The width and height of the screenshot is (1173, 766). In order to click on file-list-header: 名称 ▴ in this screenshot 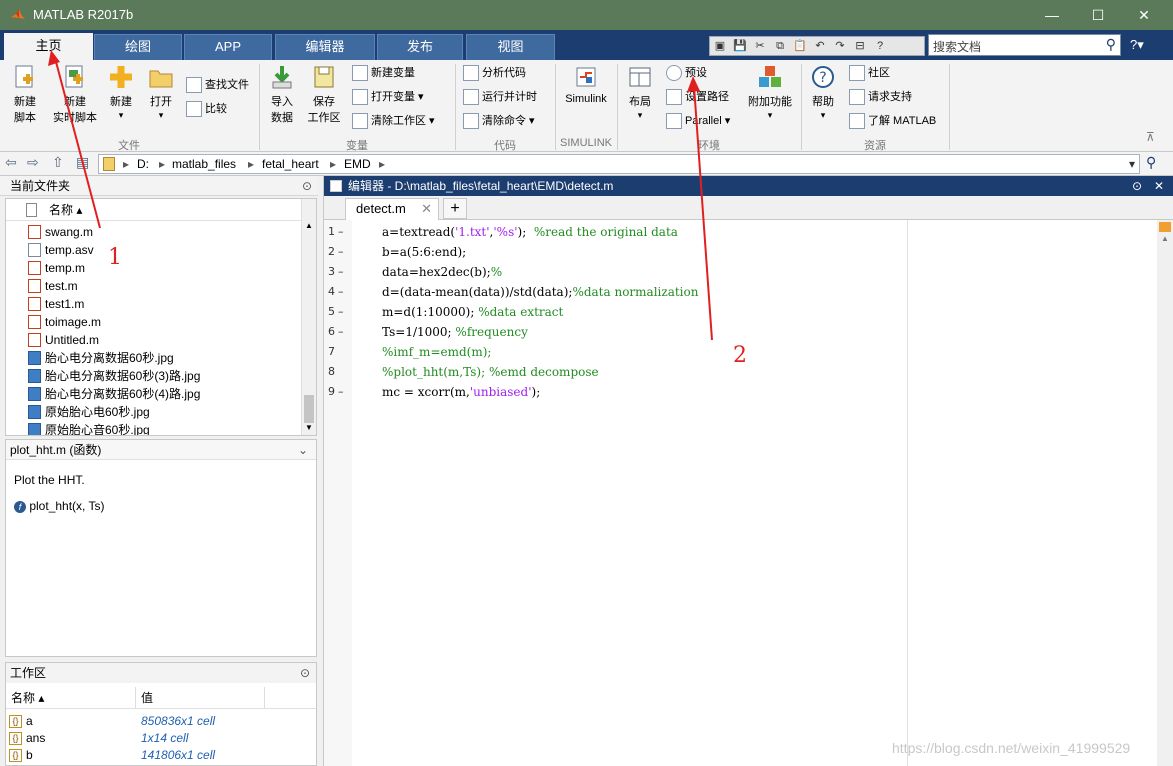, I will do `click(154, 210)`.